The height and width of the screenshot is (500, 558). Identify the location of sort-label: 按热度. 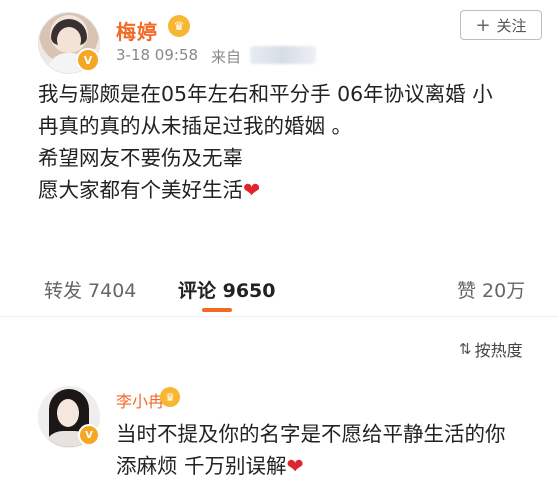
(498, 350).